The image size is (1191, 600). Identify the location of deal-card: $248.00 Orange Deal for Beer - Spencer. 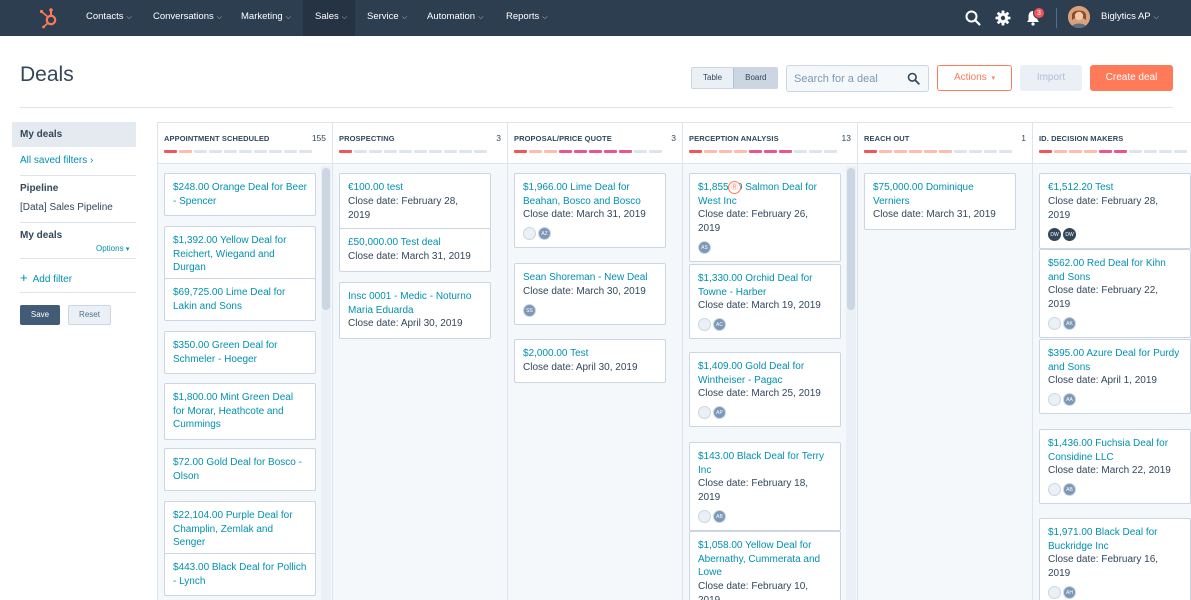
(240, 194).